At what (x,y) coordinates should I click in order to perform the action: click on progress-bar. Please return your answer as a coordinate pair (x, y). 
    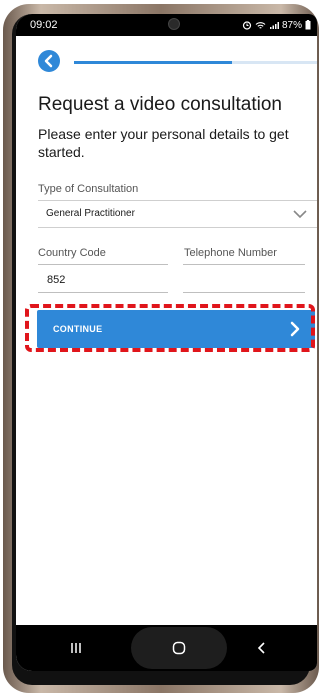
    Looking at the image, I should click on (195, 62).